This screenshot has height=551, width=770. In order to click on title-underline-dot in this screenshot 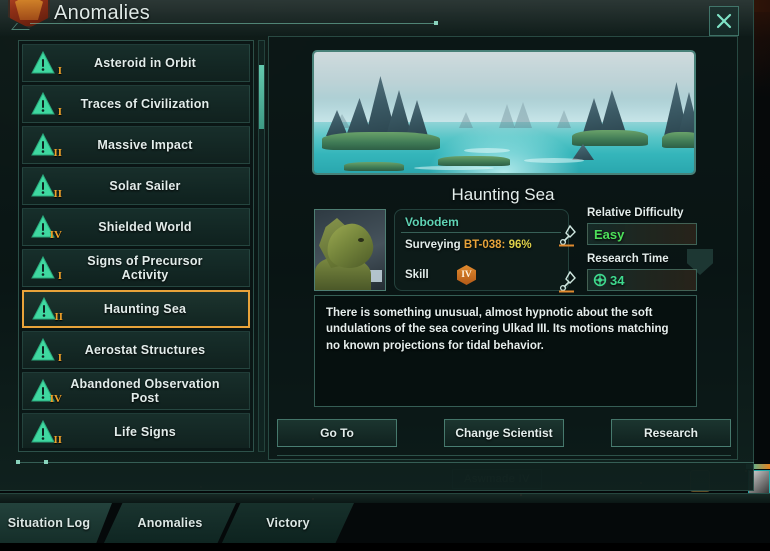, I will do `click(436, 23)`.